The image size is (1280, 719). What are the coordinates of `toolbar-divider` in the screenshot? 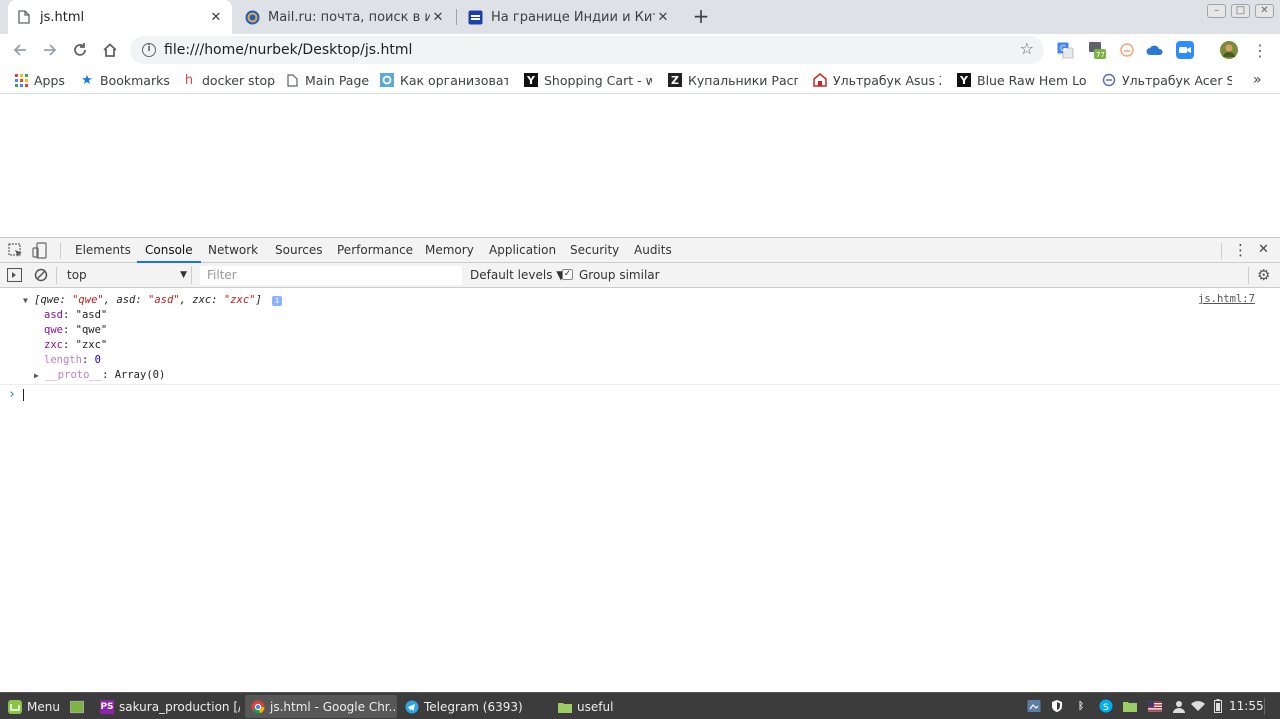 It's located at (60, 251).